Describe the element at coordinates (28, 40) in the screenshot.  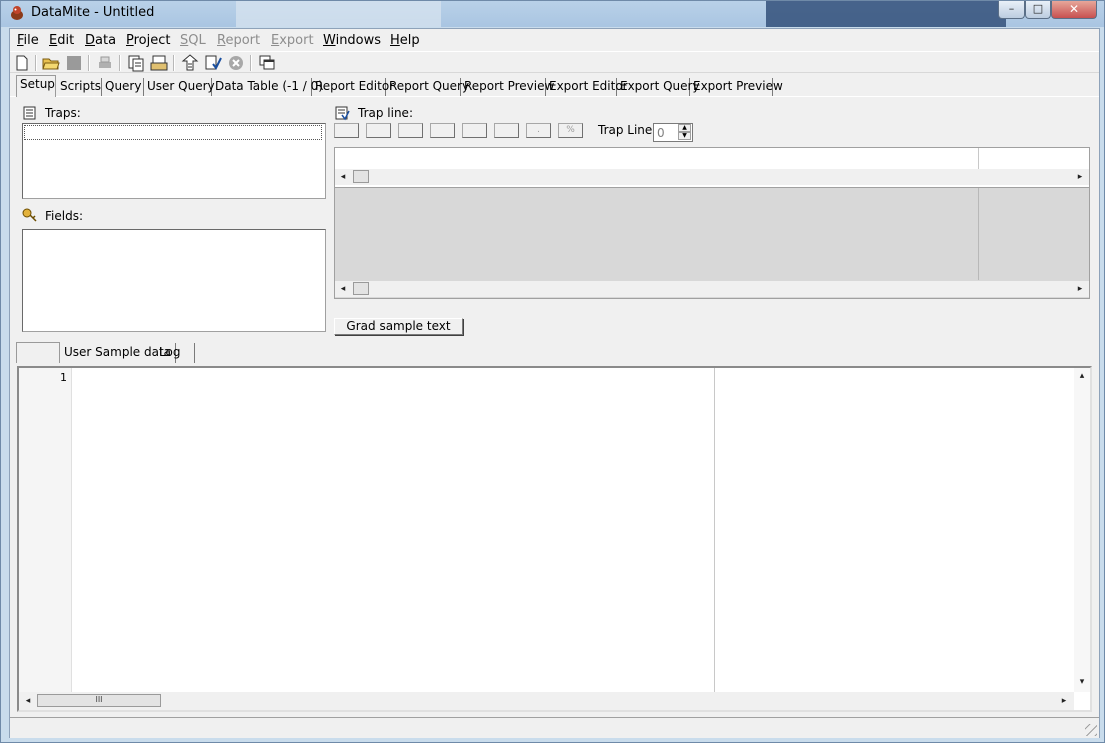
I see `menu-file: File` at that location.